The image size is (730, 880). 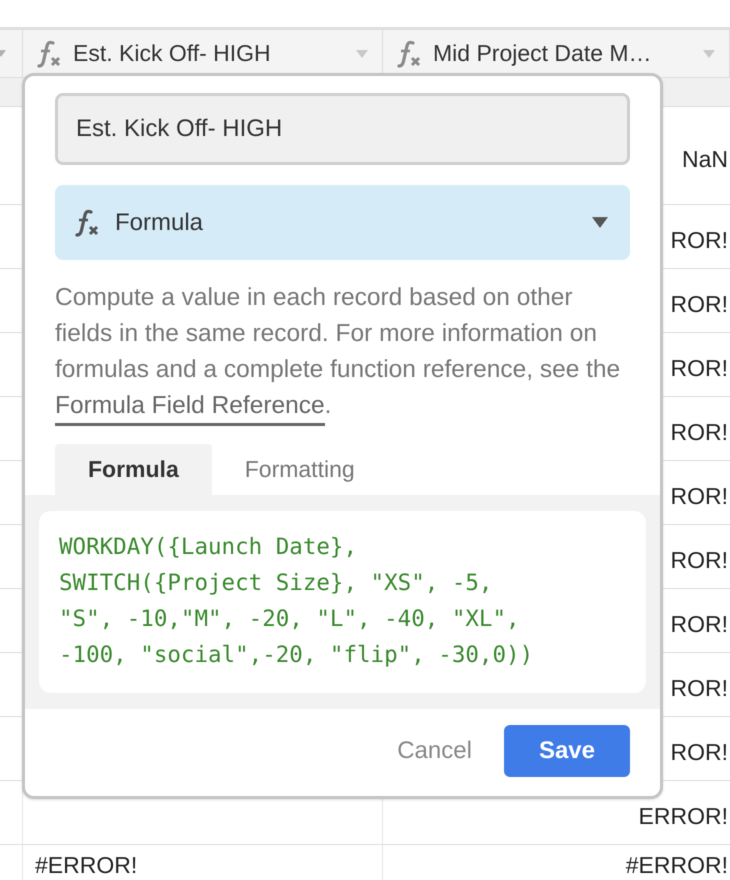 I want to click on cancel-button: Cancel, so click(x=434, y=751).